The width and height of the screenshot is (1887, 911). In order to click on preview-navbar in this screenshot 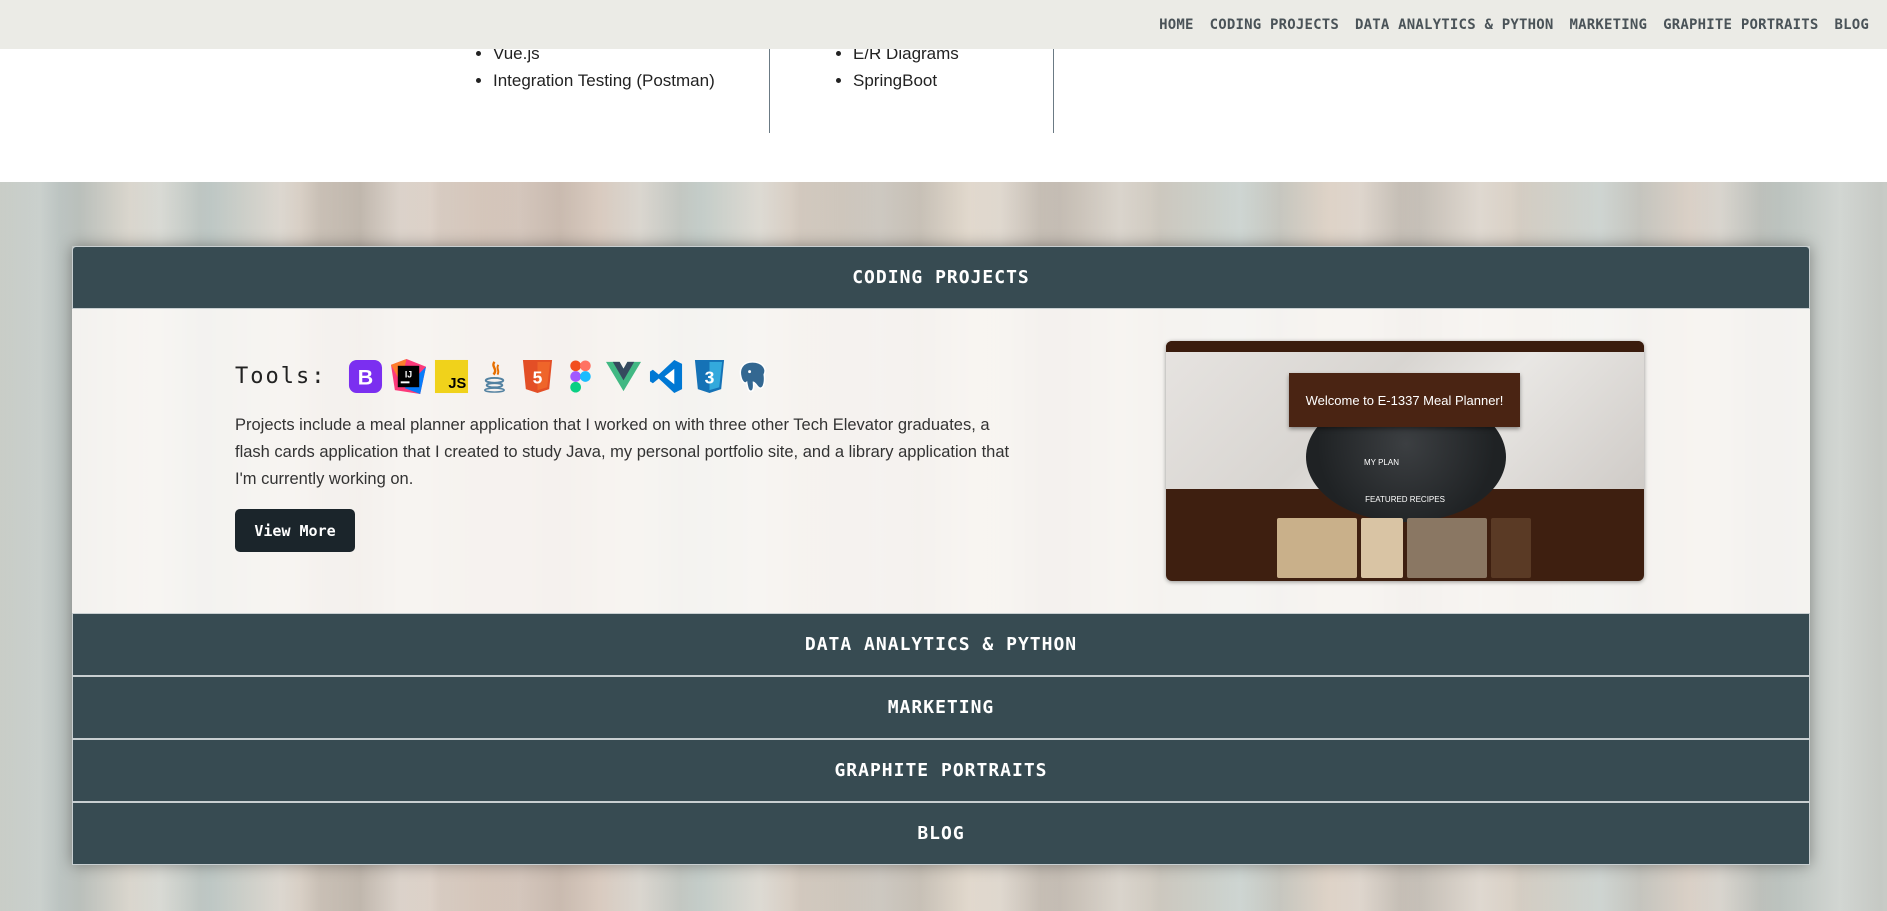, I will do `click(1405, 346)`.